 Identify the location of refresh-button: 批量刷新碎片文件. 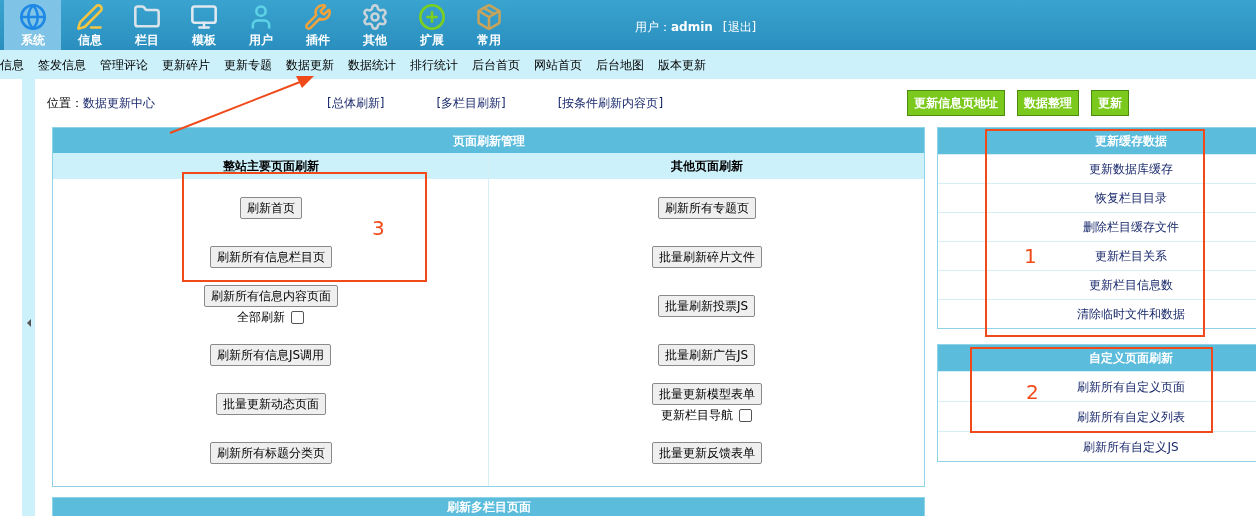
(706, 256).